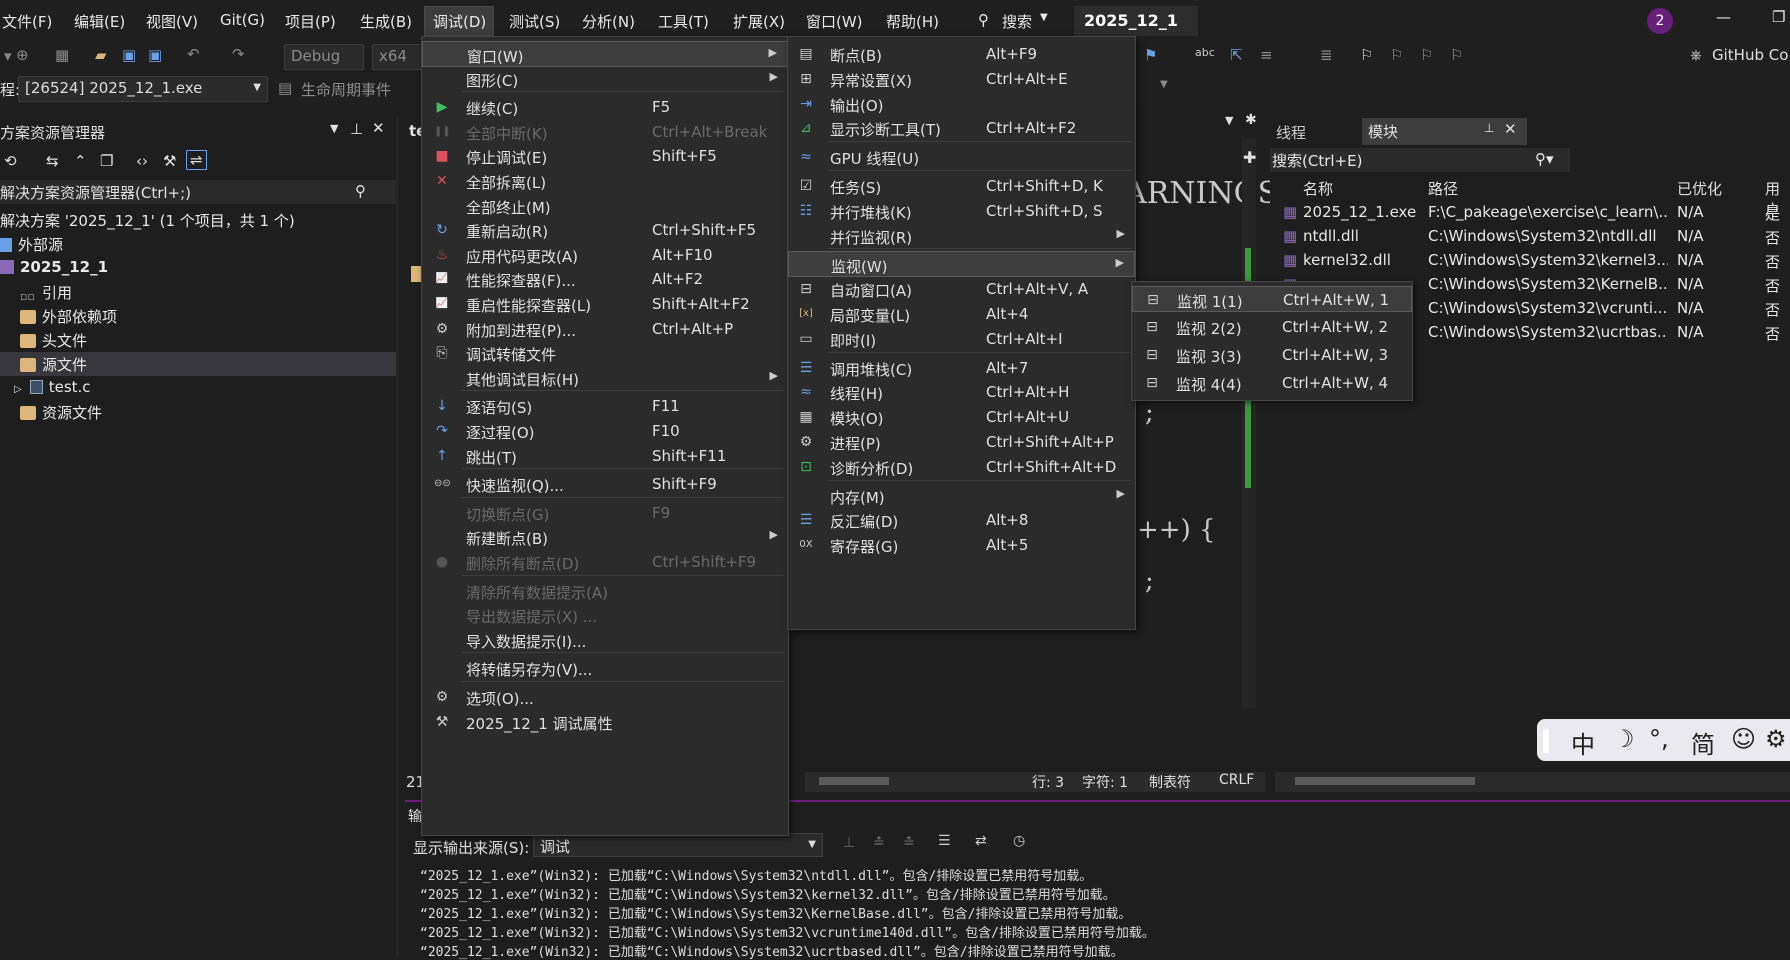 The height and width of the screenshot is (960, 1790). What do you see at coordinates (27, 21) in the screenshot?
I see `menu-file: 文件(F)` at bounding box center [27, 21].